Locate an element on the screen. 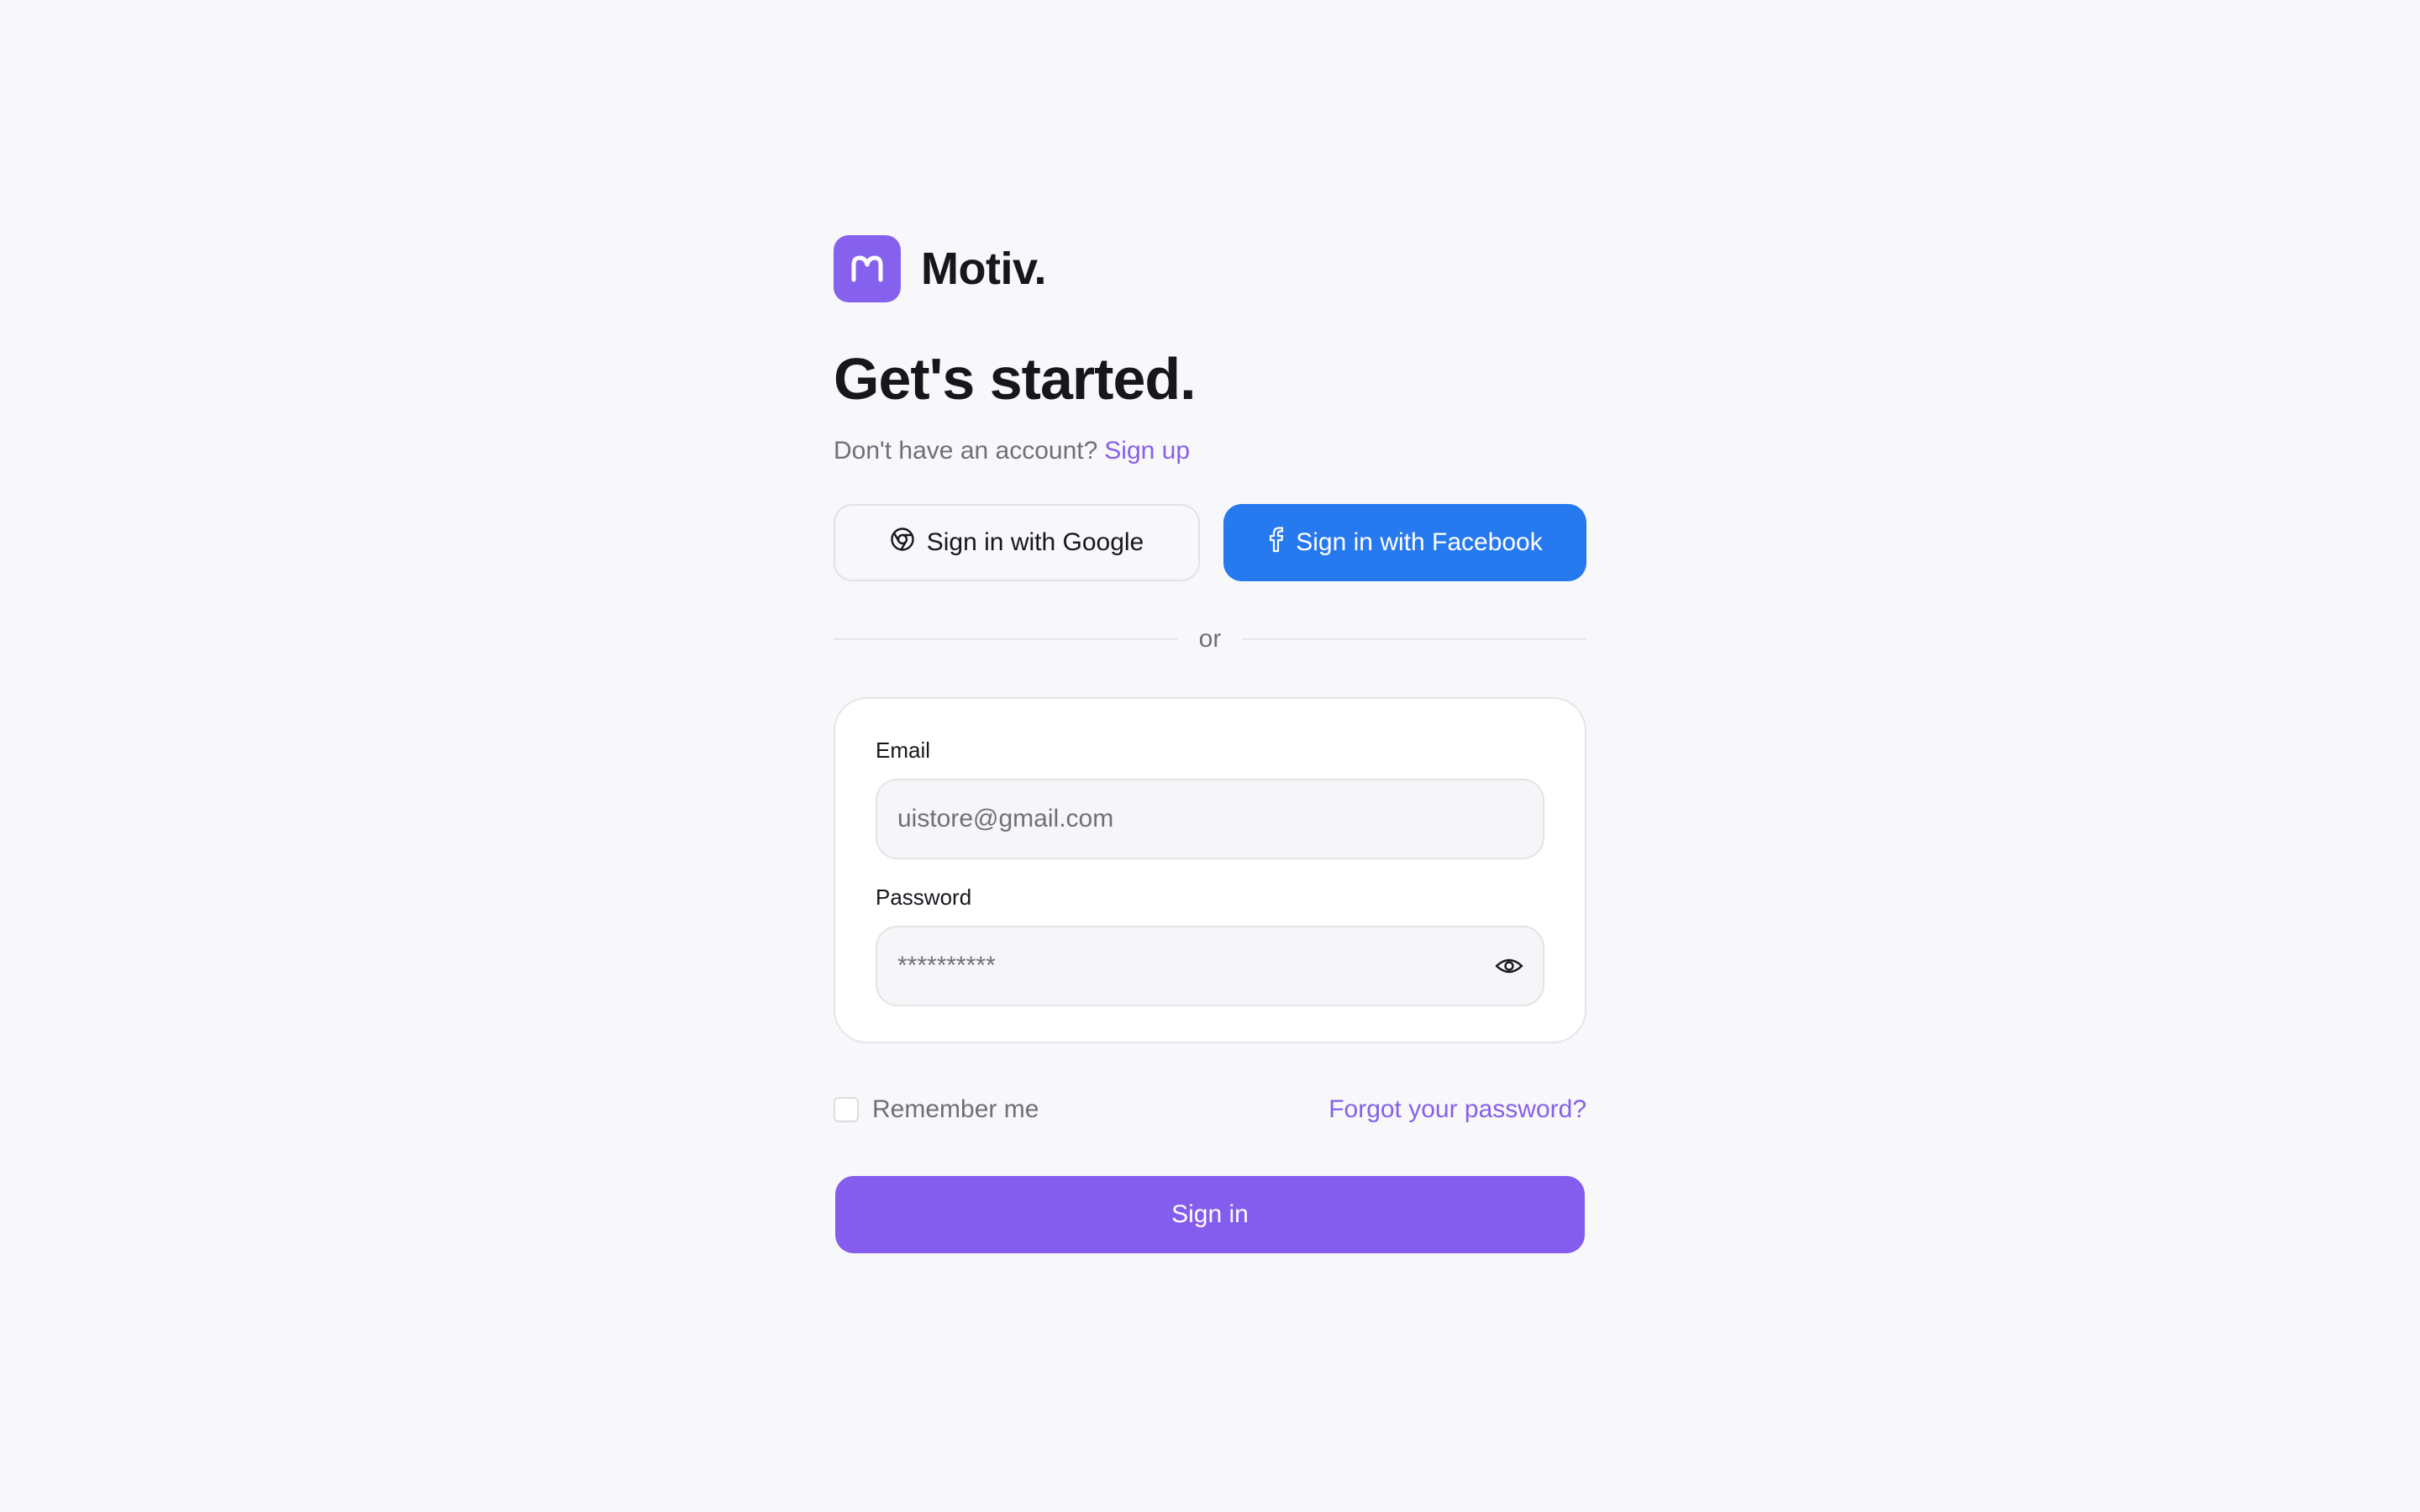 Image resolution: width=2420 pixels, height=1512 pixels. divider-line-right is located at coordinates (1414, 639).